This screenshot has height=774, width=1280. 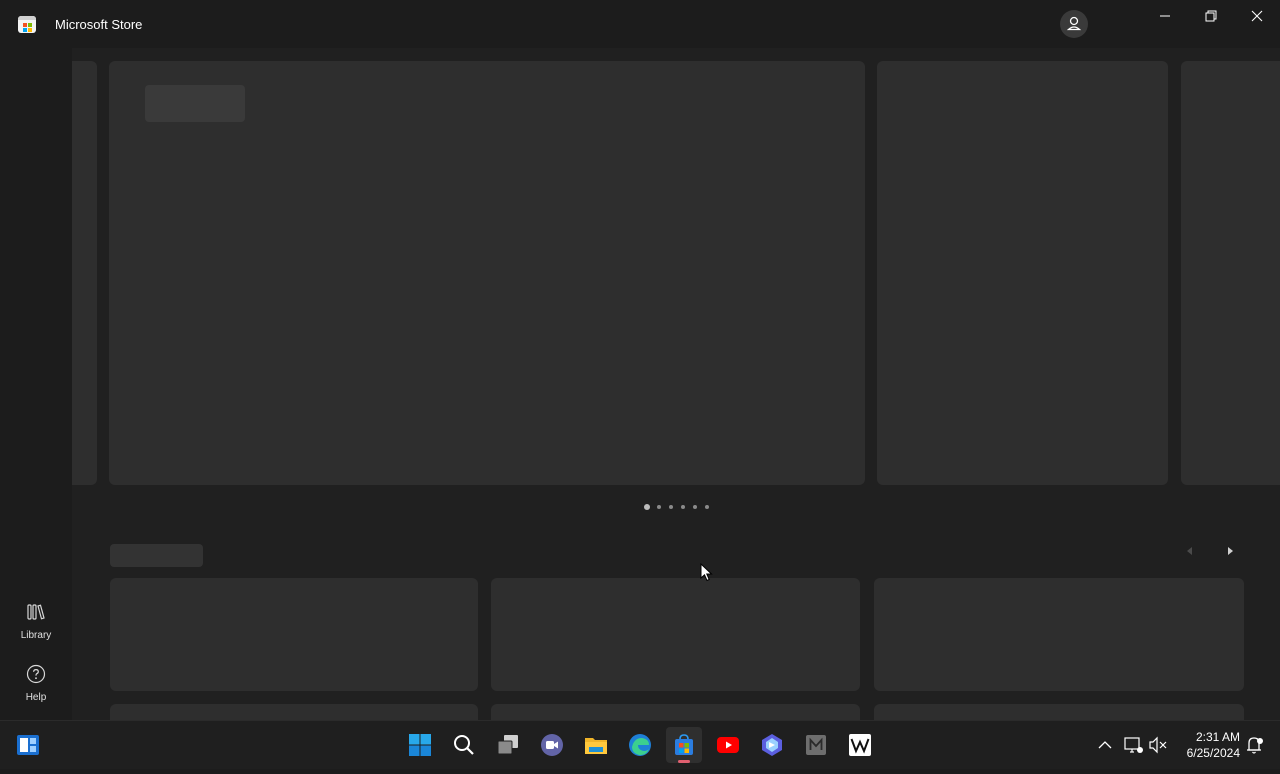 What do you see at coordinates (195, 103) in the screenshot?
I see `hero-title-placeholder` at bounding box center [195, 103].